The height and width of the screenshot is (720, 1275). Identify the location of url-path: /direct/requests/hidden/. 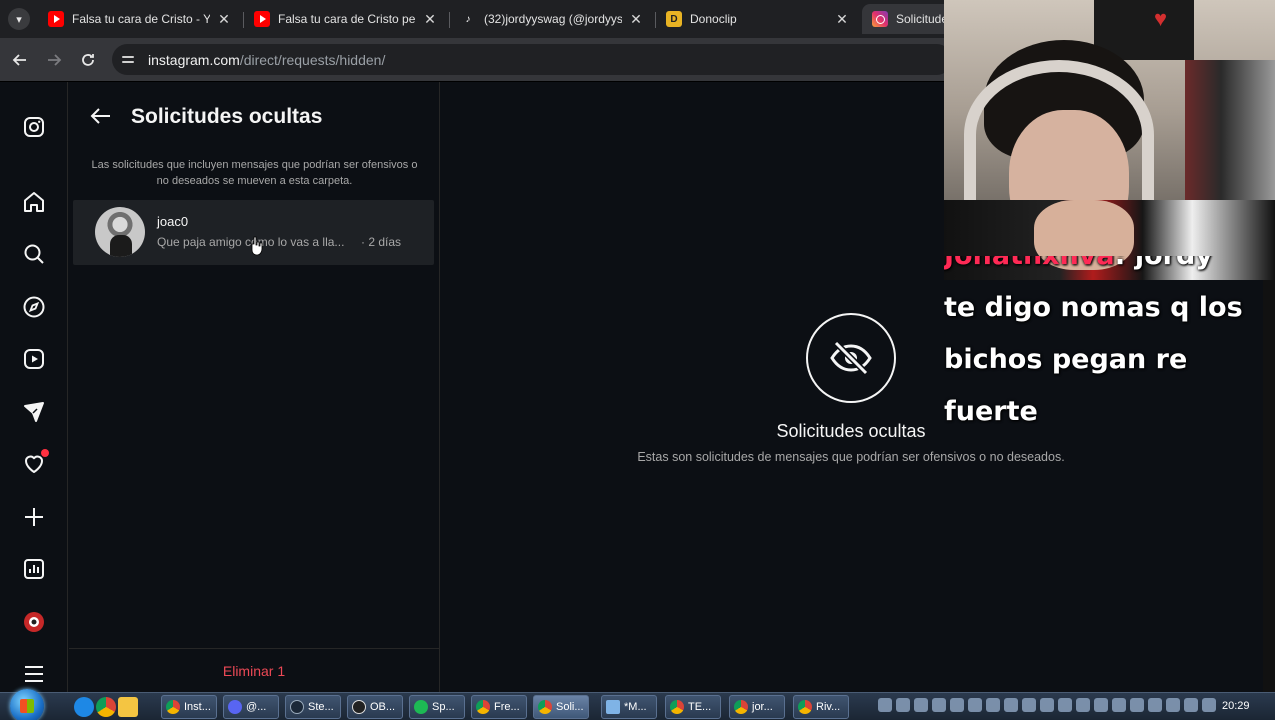
(312, 59).